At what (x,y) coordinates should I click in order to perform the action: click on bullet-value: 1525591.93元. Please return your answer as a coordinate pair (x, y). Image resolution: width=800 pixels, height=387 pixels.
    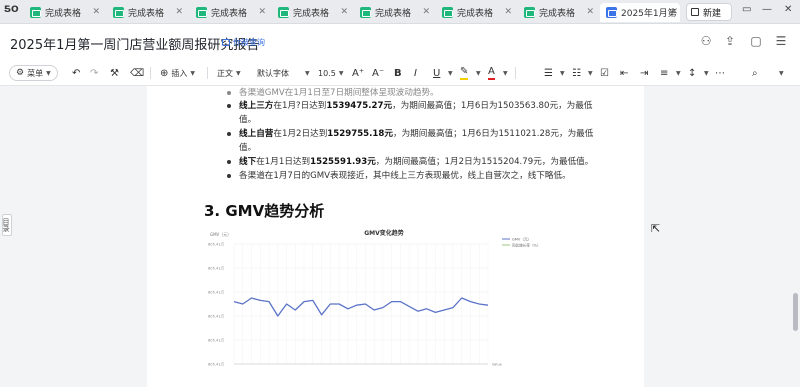
    Looking at the image, I should click on (343, 162).